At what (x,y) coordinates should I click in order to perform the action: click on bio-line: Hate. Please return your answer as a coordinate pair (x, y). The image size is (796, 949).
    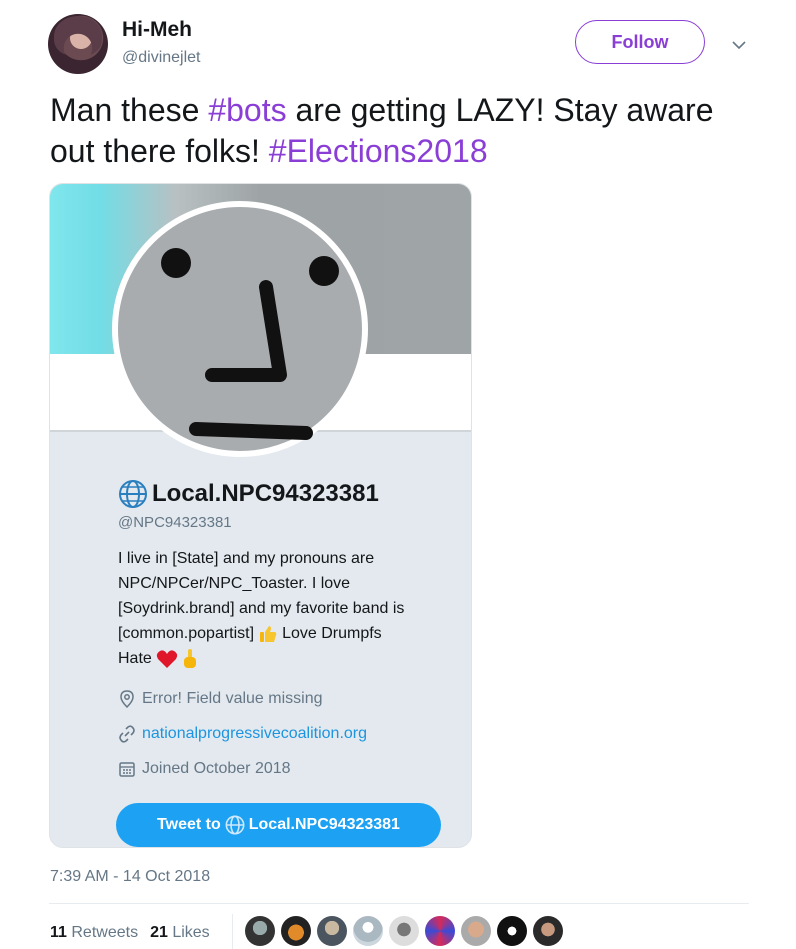
    Looking at the image, I should click on (135, 658).